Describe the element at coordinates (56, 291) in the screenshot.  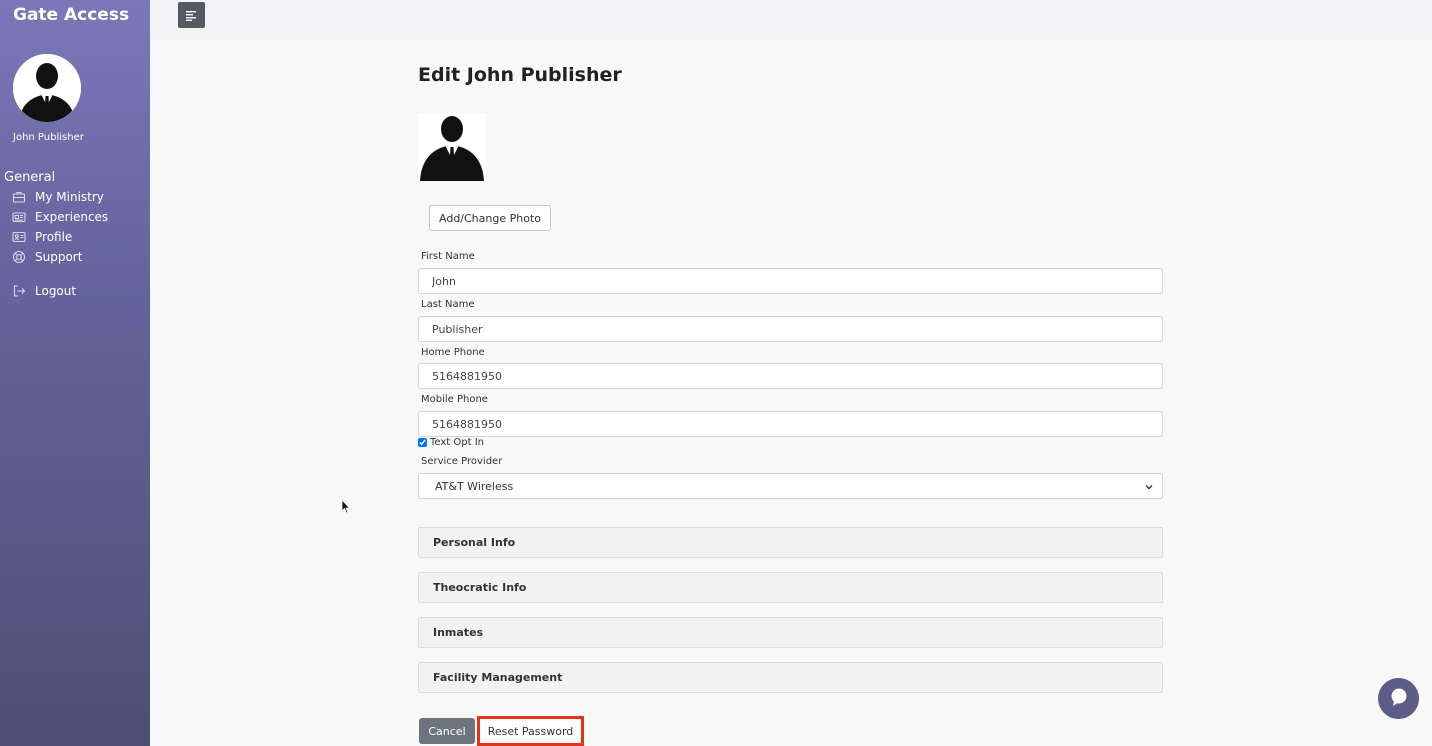
I see `sidebar-item-label: Logout` at that location.